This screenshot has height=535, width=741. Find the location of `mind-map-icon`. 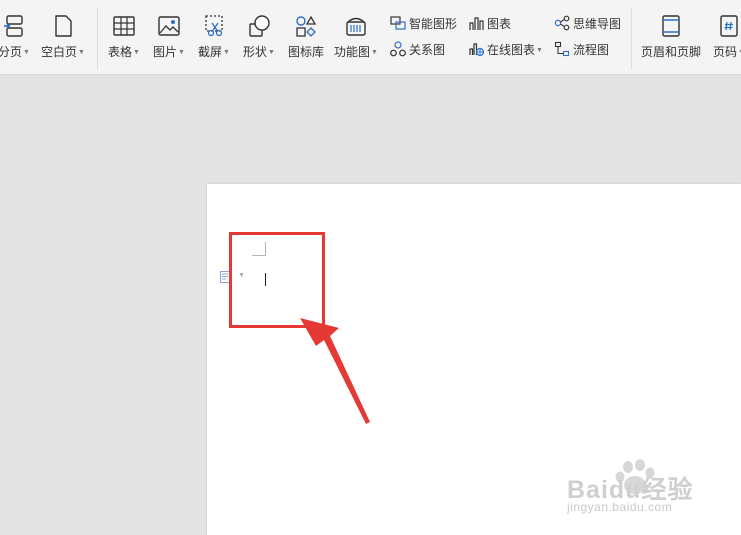

mind-map-icon is located at coordinates (562, 23).